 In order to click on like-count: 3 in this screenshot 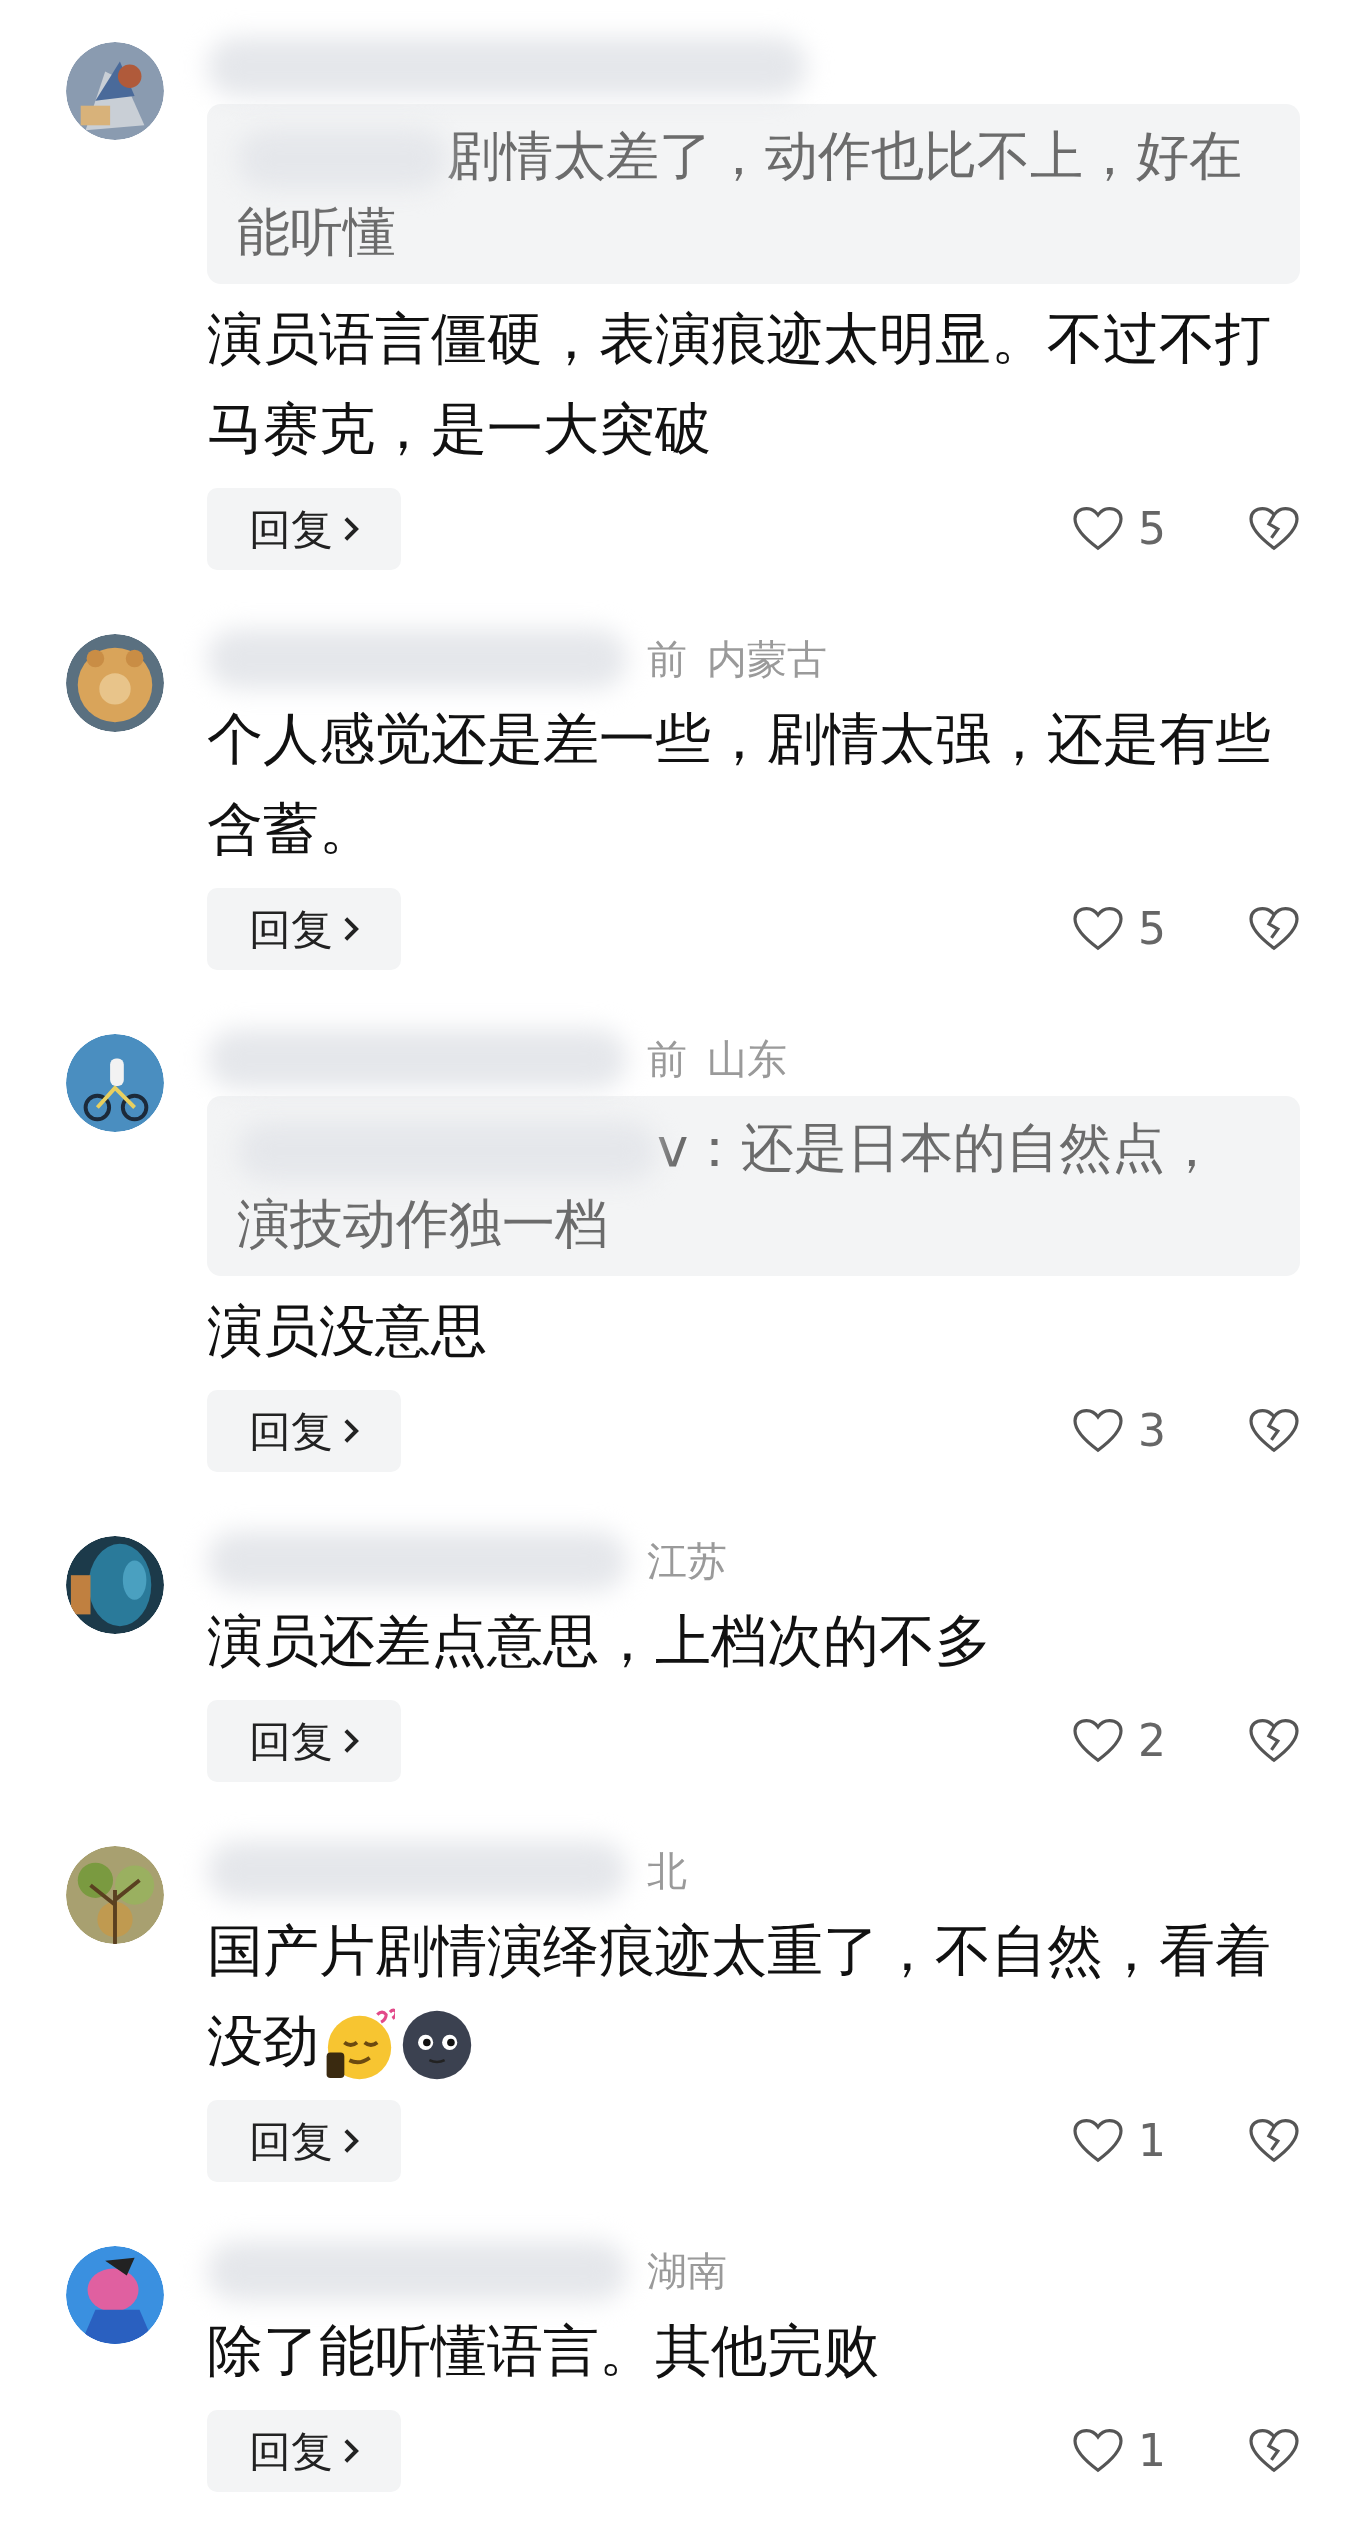, I will do `click(1152, 1431)`.